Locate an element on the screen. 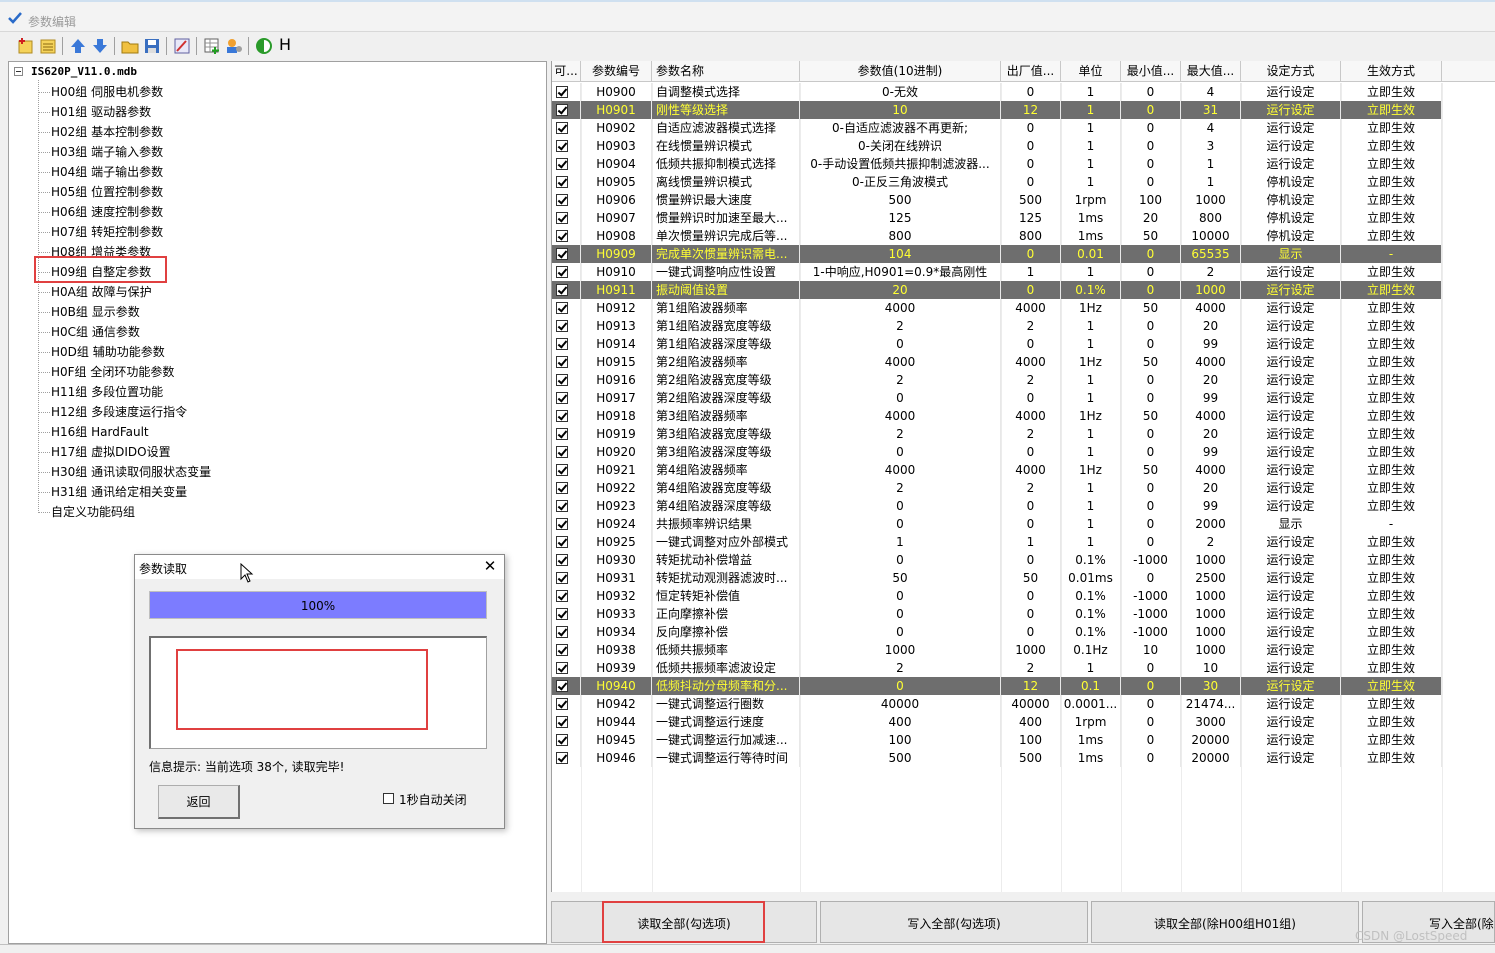 This screenshot has width=1495, height=953. table-row: H0913 第1组陷波器宽度等级 2 2 1 0 20 运行设定 立即生效 is located at coordinates (997, 326).